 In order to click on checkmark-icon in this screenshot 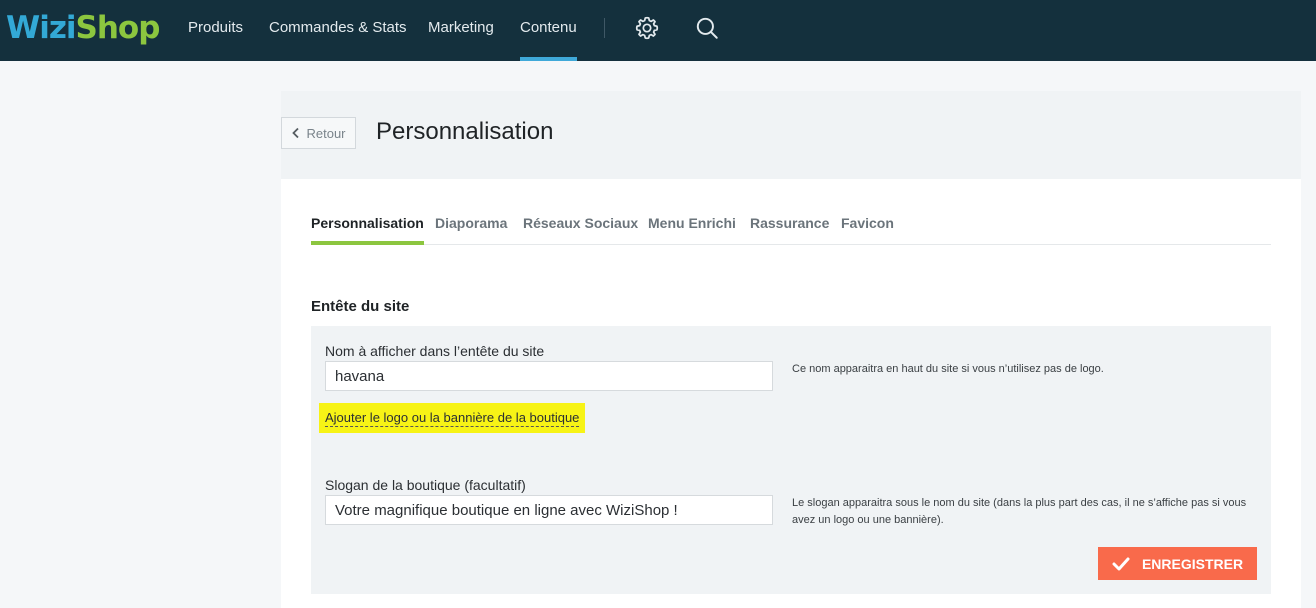, I will do `click(1121, 563)`.